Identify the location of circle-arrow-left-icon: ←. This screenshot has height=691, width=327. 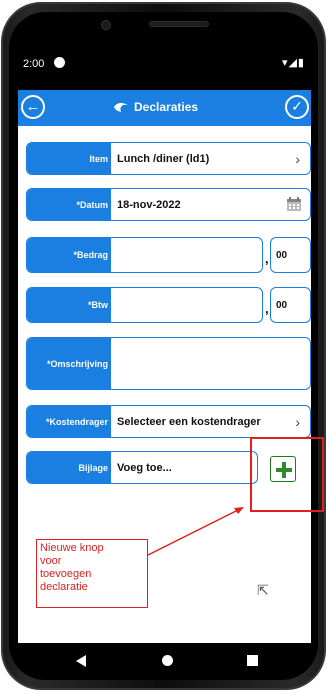
(33, 107).